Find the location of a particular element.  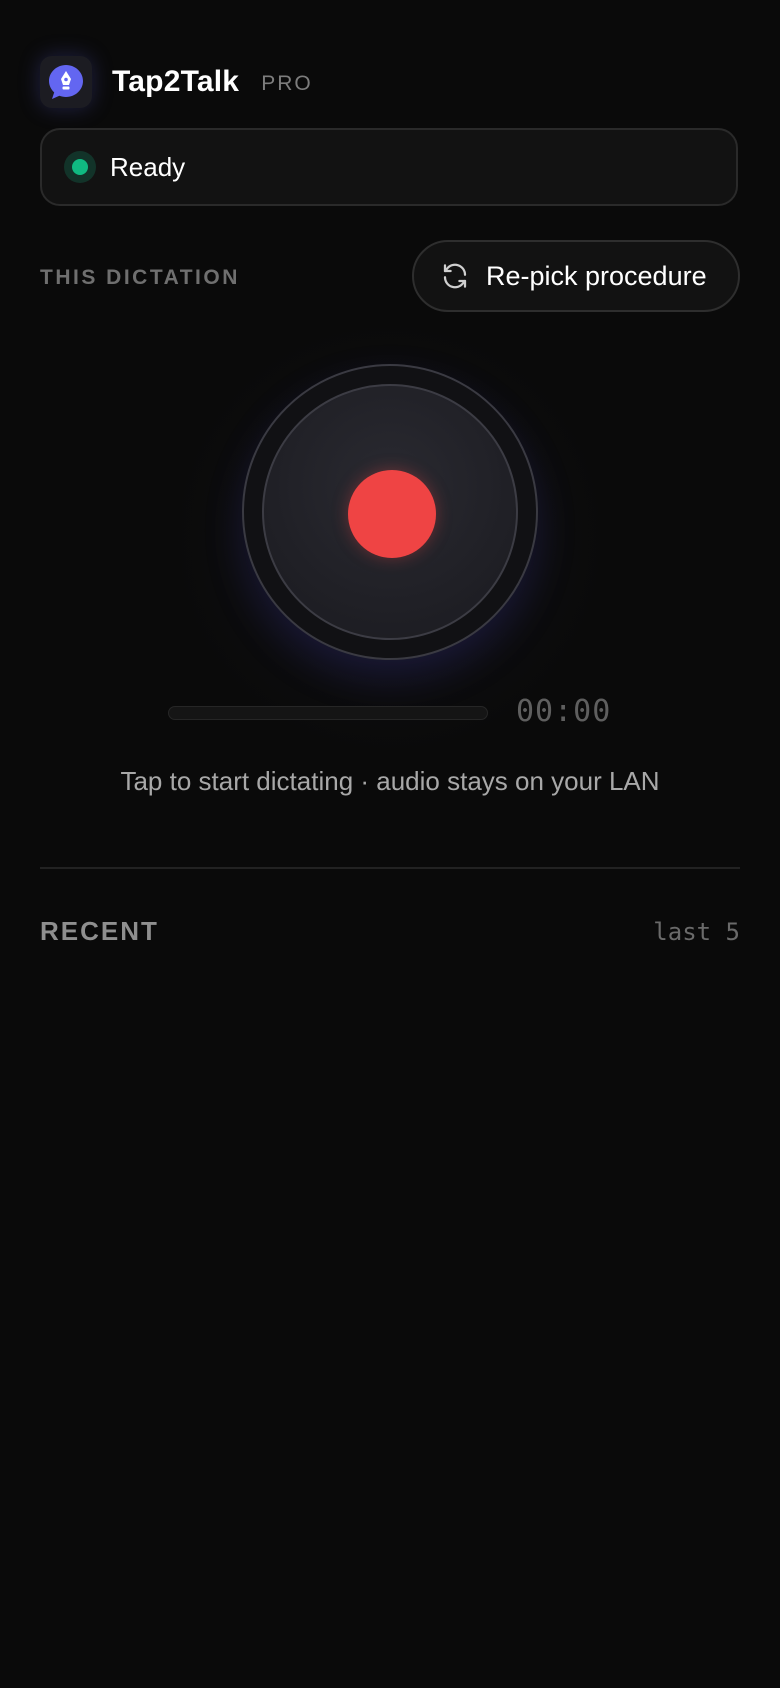

app-logo is located at coordinates (66, 82).